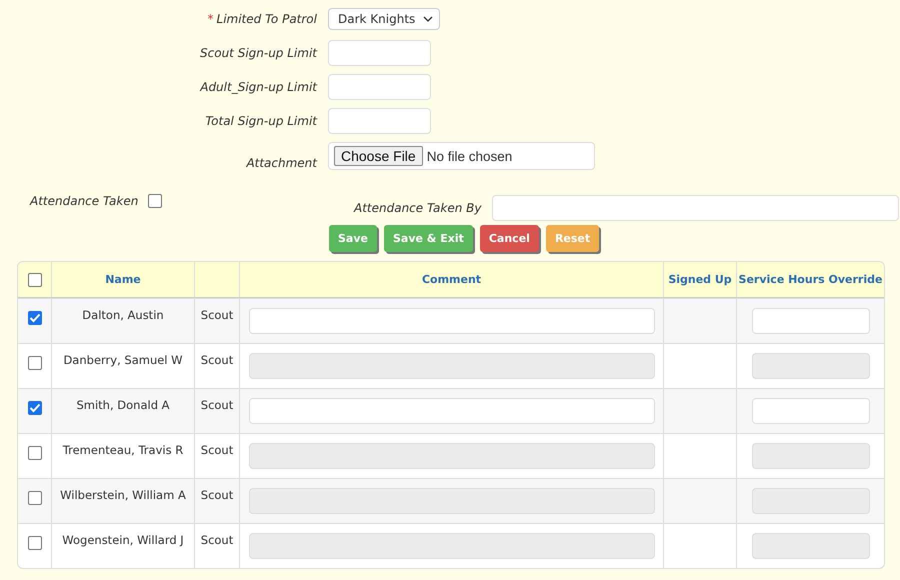  Describe the element at coordinates (452, 279) in the screenshot. I see `column-header: Comment` at that location.